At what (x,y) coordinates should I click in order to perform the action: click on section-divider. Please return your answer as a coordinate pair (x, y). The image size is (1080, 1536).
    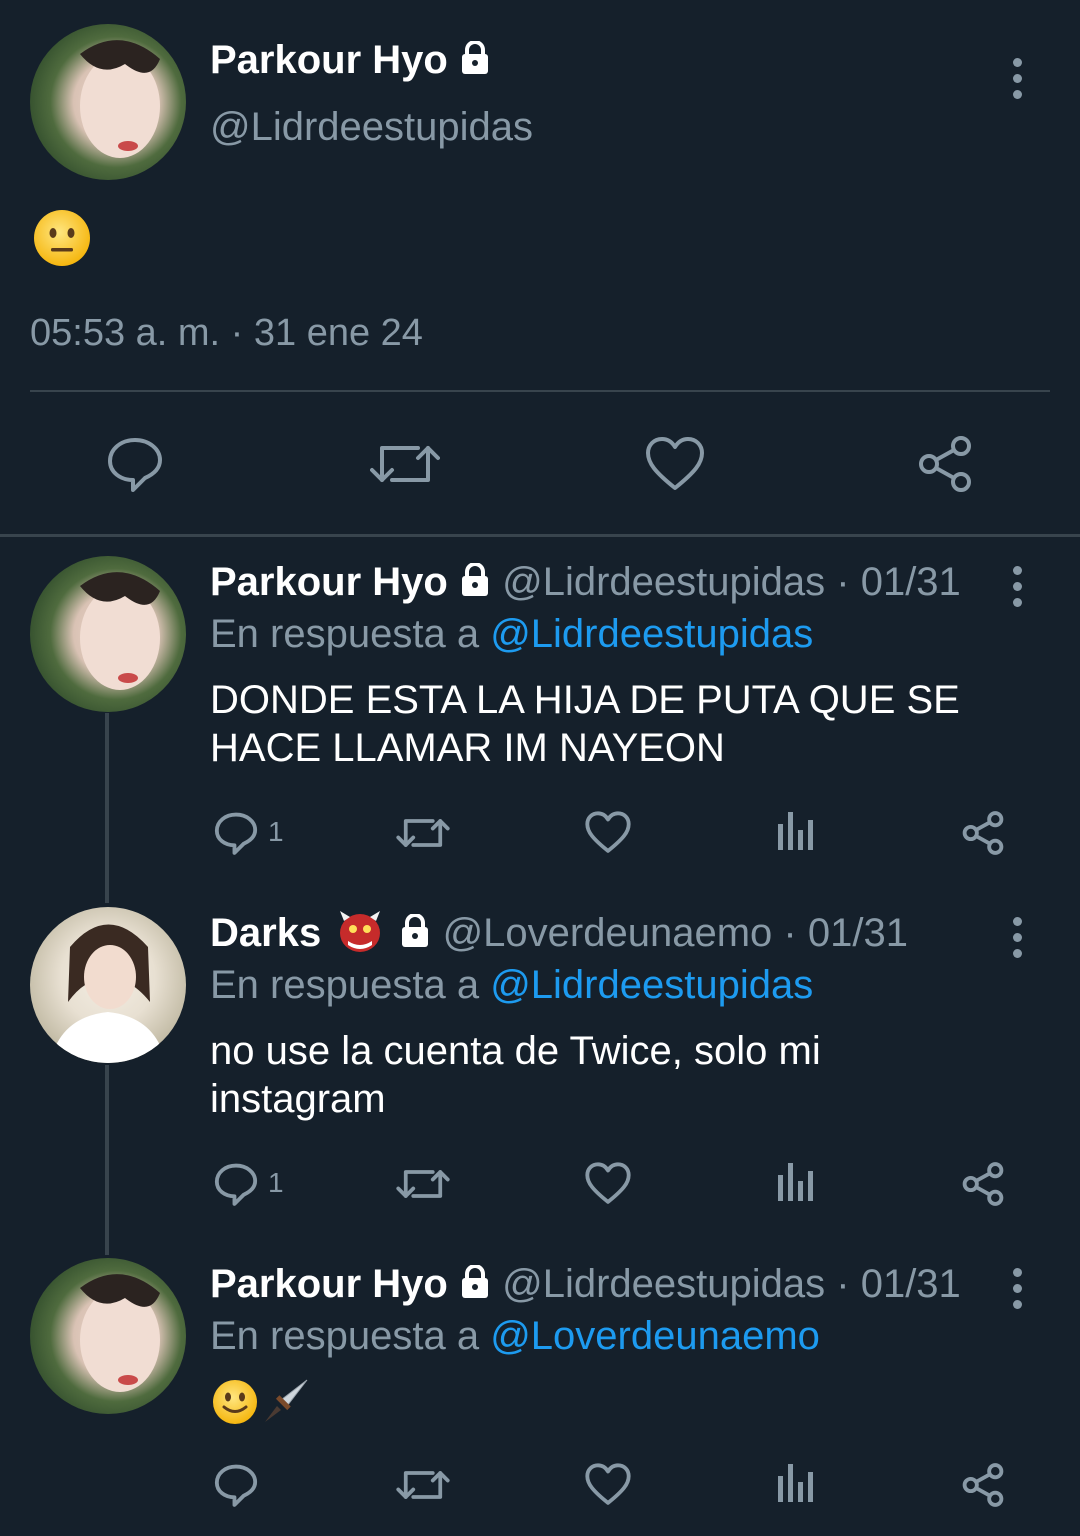
    Looking at the image, I should click on (540, 535).